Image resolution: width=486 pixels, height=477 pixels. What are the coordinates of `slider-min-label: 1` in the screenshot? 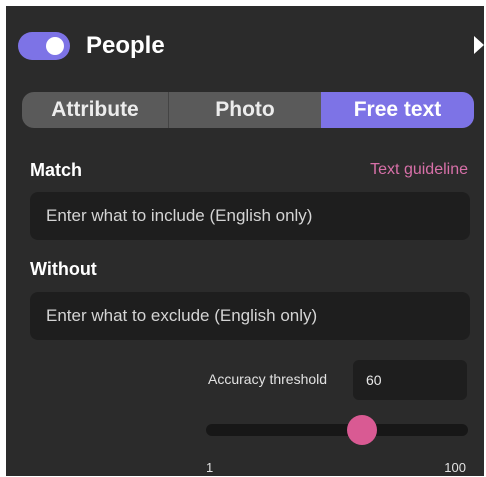 It's located at (210, 467).